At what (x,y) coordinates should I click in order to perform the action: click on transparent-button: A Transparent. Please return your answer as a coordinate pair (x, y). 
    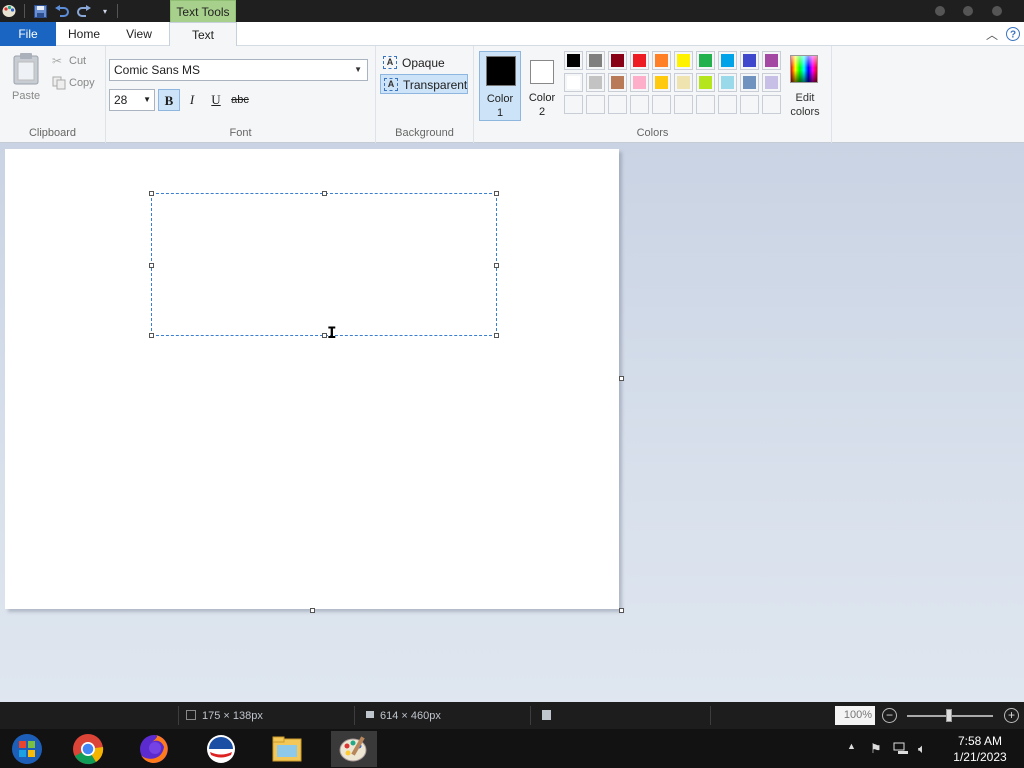
    Looking at the image, I should click on (424, 84).